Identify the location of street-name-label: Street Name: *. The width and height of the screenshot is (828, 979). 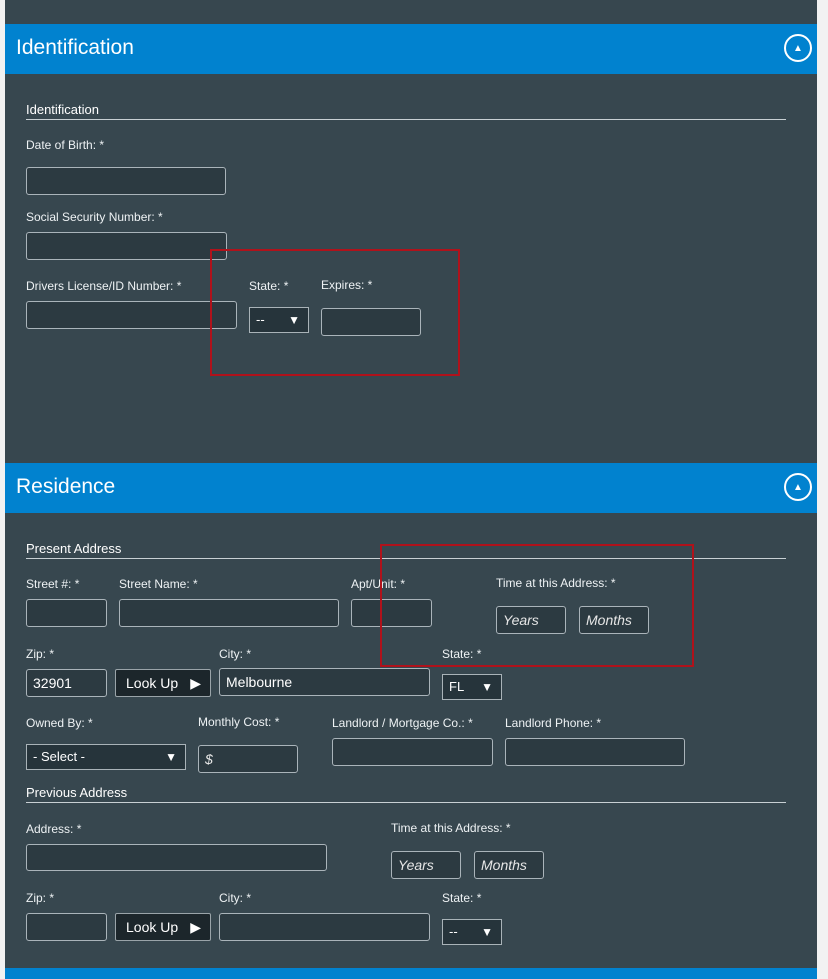
(158, 584).